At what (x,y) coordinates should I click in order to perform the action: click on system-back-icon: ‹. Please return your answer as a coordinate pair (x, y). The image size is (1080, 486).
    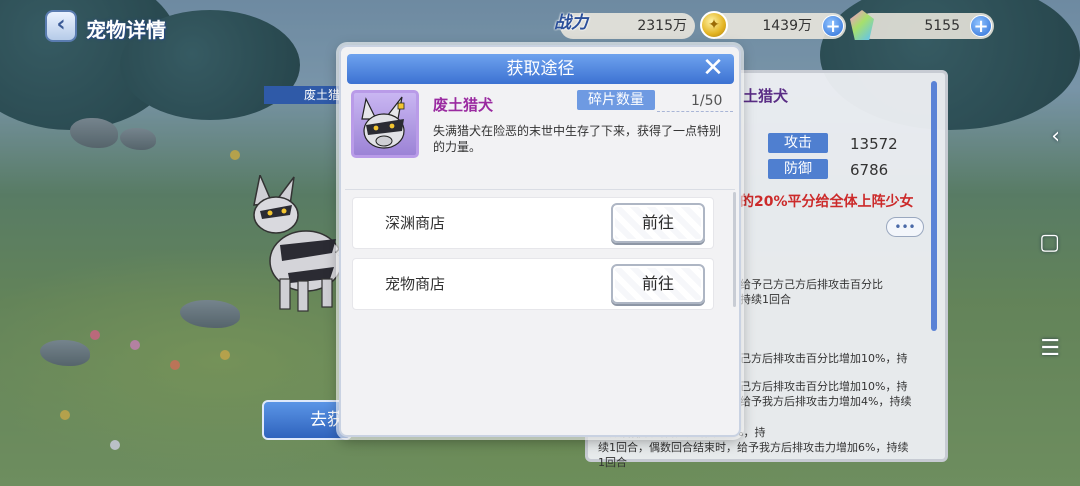
    Looking at the image, I should click on (1055, 136).